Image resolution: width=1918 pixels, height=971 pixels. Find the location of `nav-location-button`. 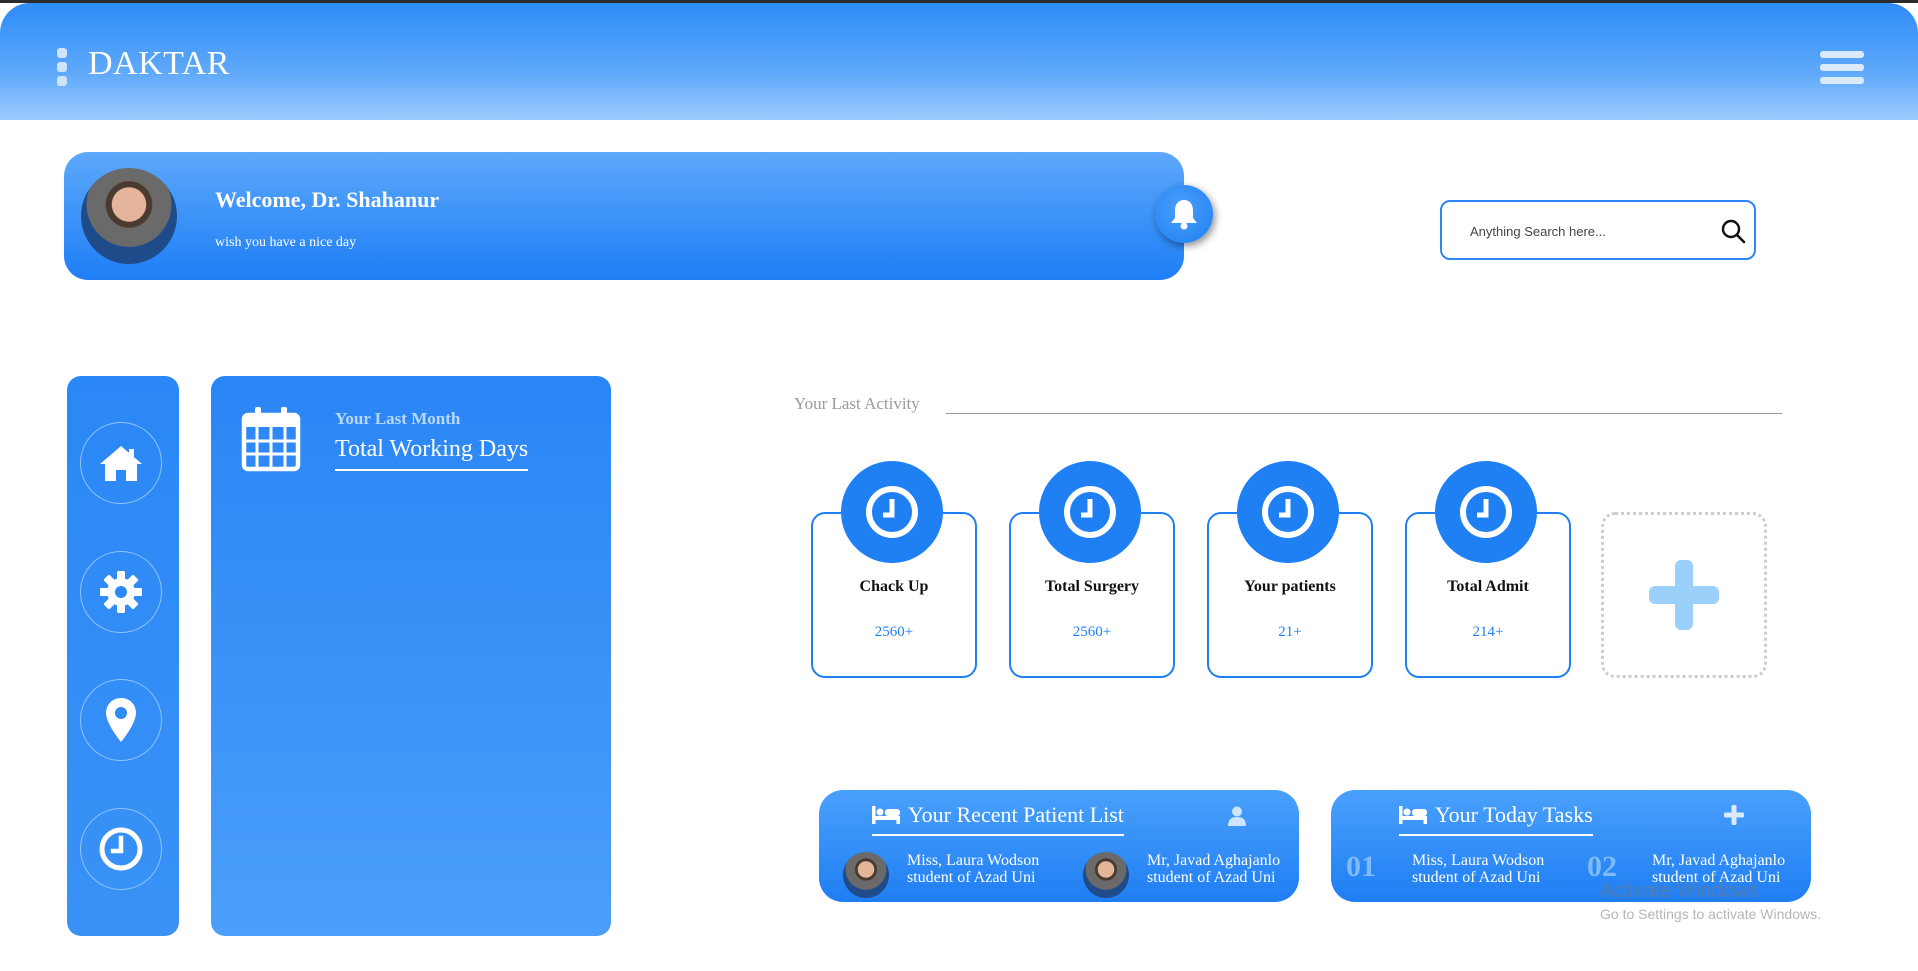

nav-location-button is located at coordinates (121, 720).